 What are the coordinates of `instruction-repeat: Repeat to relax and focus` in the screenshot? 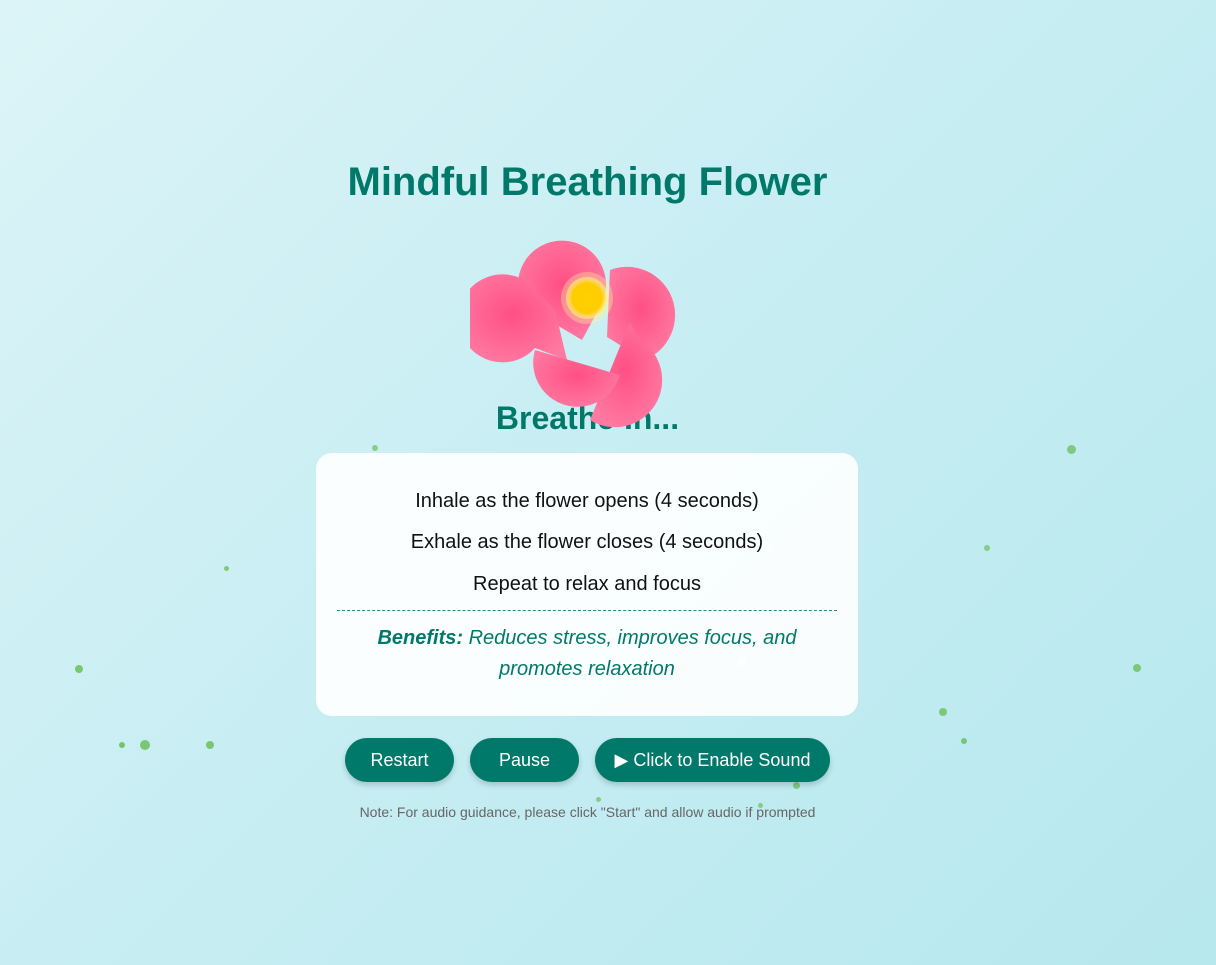 It's located at (587, 584).